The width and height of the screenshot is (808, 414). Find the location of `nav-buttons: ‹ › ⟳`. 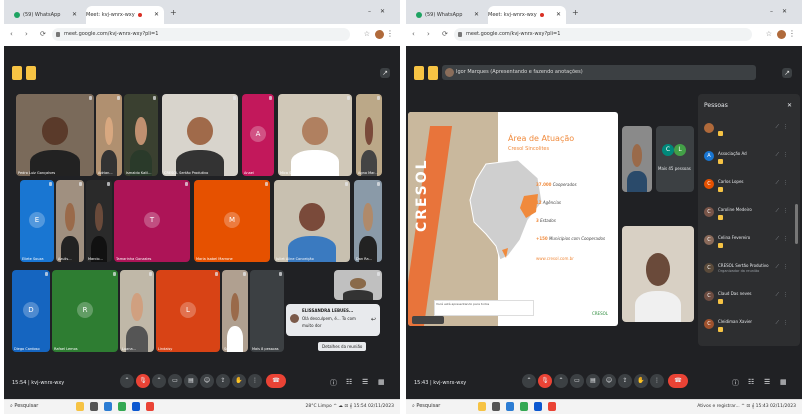

nav-buttons: ‹ › ⟳ is located at coordinates (30, 34).